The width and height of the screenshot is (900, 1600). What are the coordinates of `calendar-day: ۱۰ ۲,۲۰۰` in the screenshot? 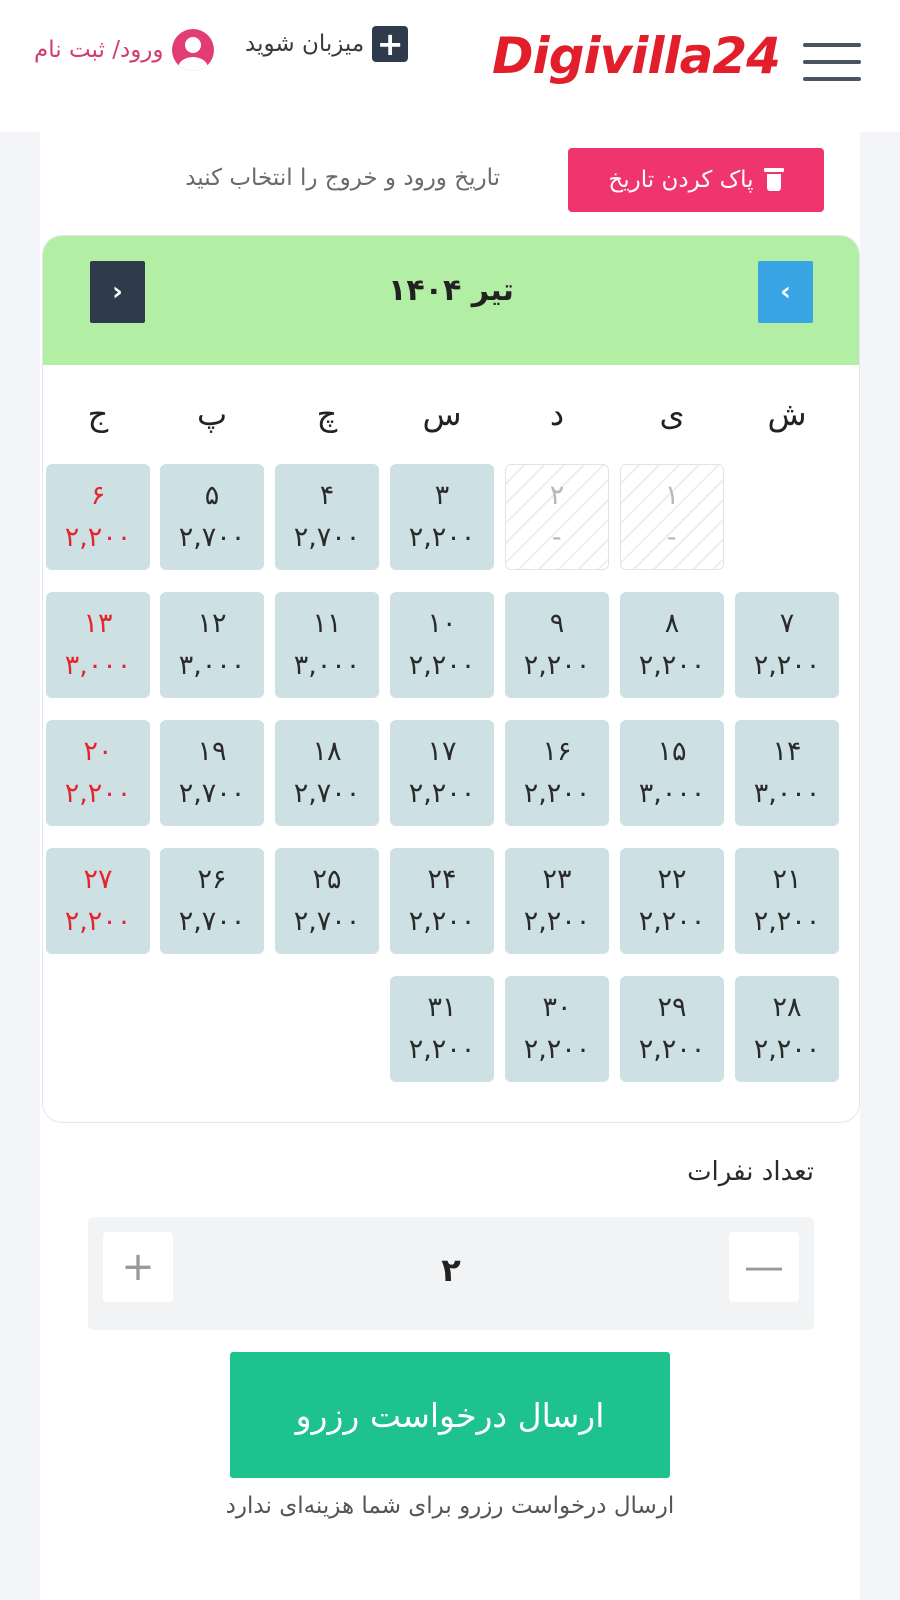 It's located at (442, 645).